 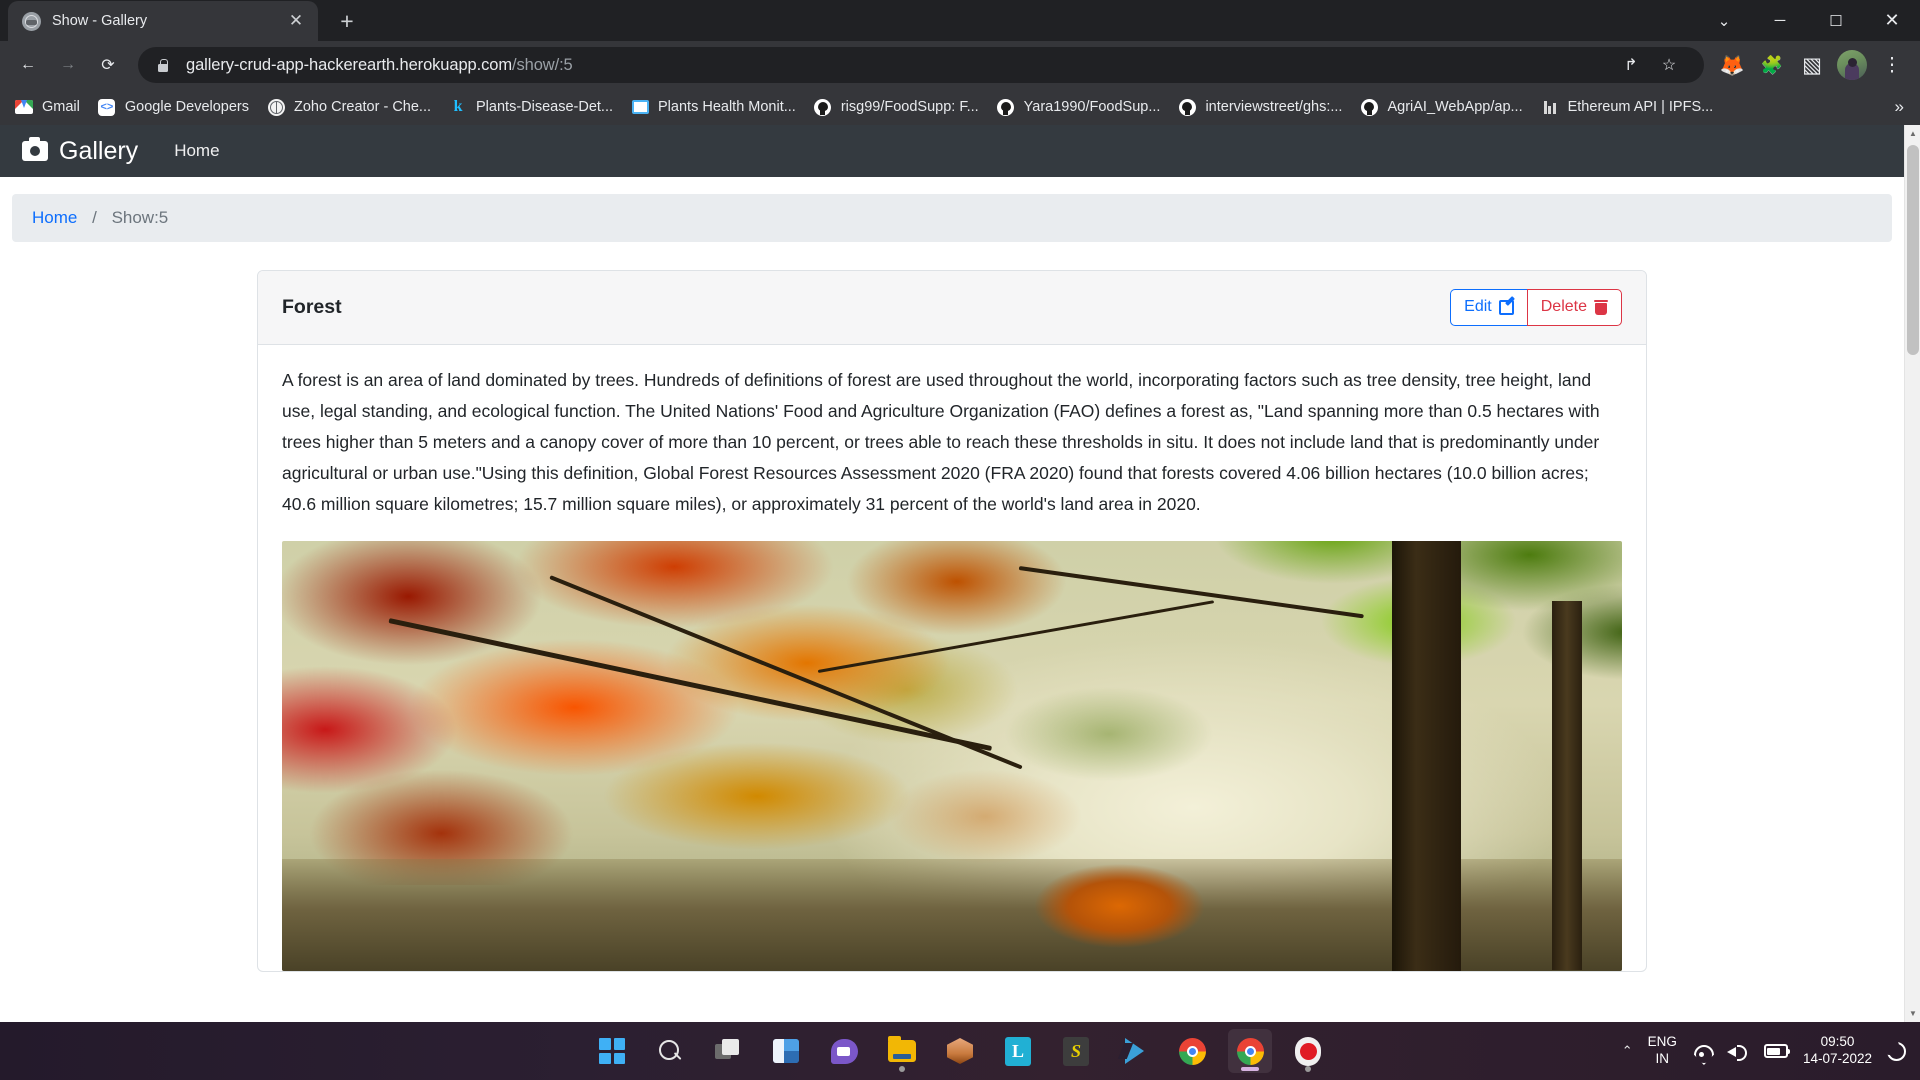 What do you see at coordinates (196, 151) in the screenshot?
I see `nav-link-home: Home` at bounding box center [196, 151].